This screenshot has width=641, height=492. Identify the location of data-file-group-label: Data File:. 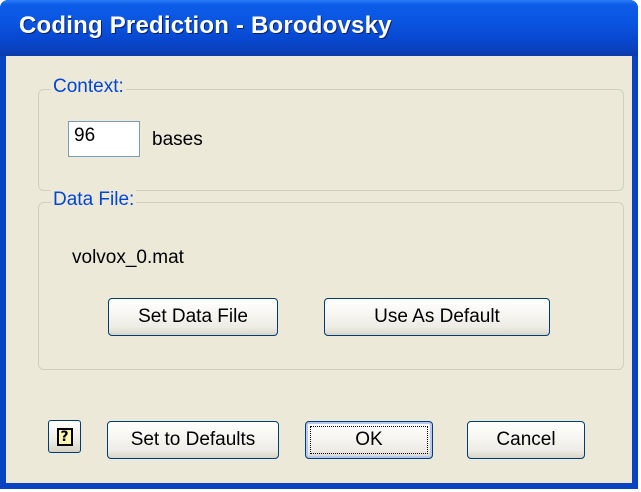
(94, 200).